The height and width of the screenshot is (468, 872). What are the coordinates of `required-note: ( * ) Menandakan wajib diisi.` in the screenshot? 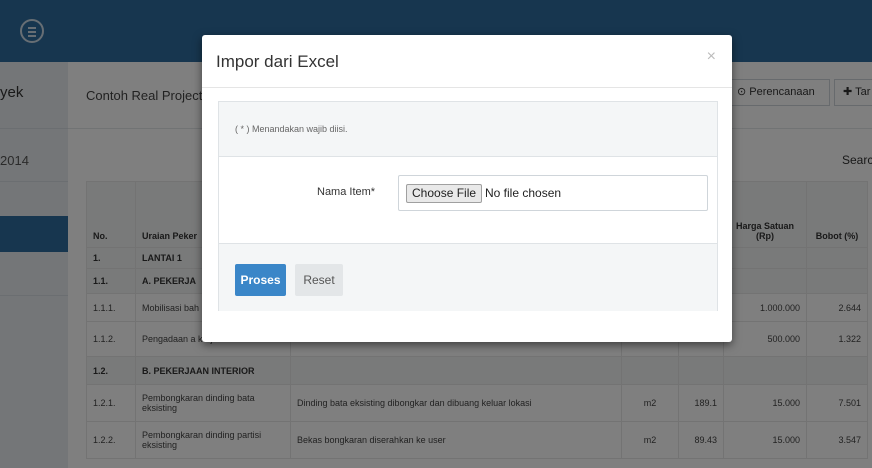 It's located at (291, 129).